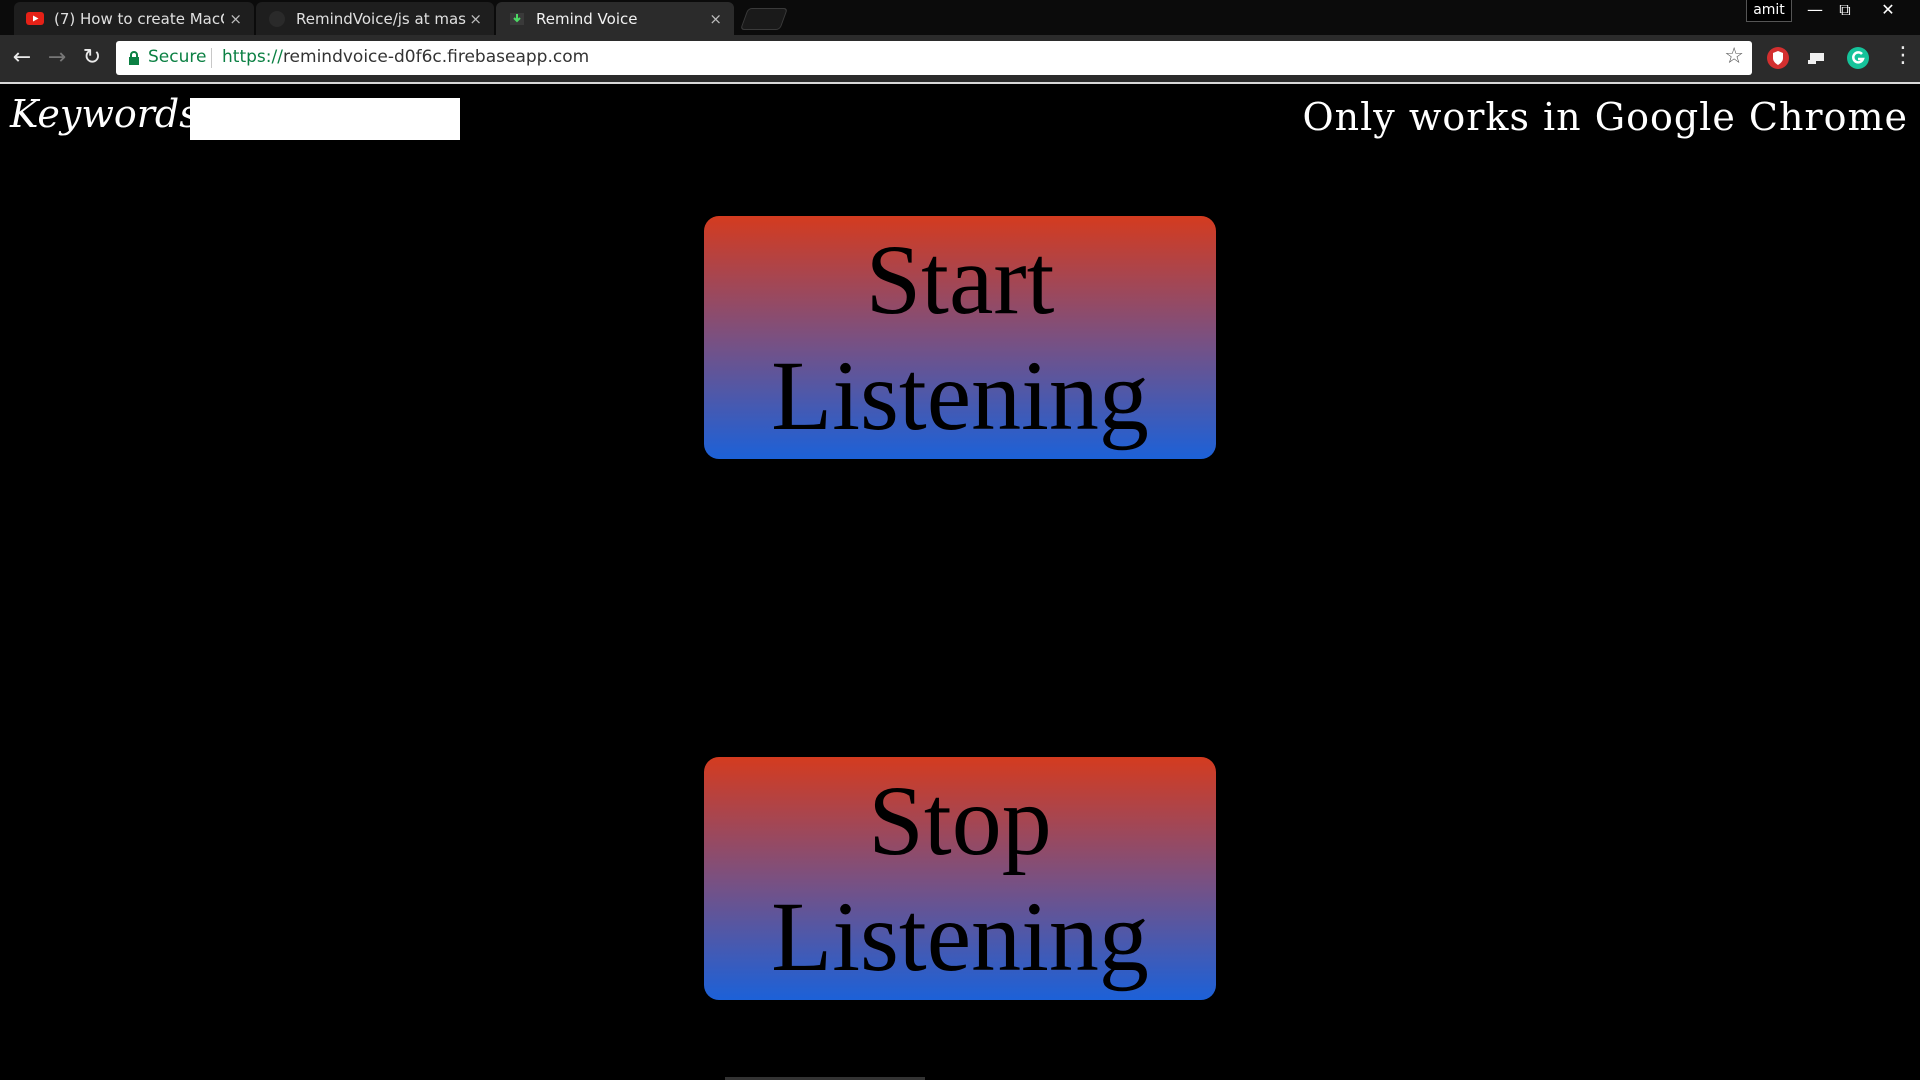  I want to click on bookmark-star-icon: ☆, so click(1734, 56).